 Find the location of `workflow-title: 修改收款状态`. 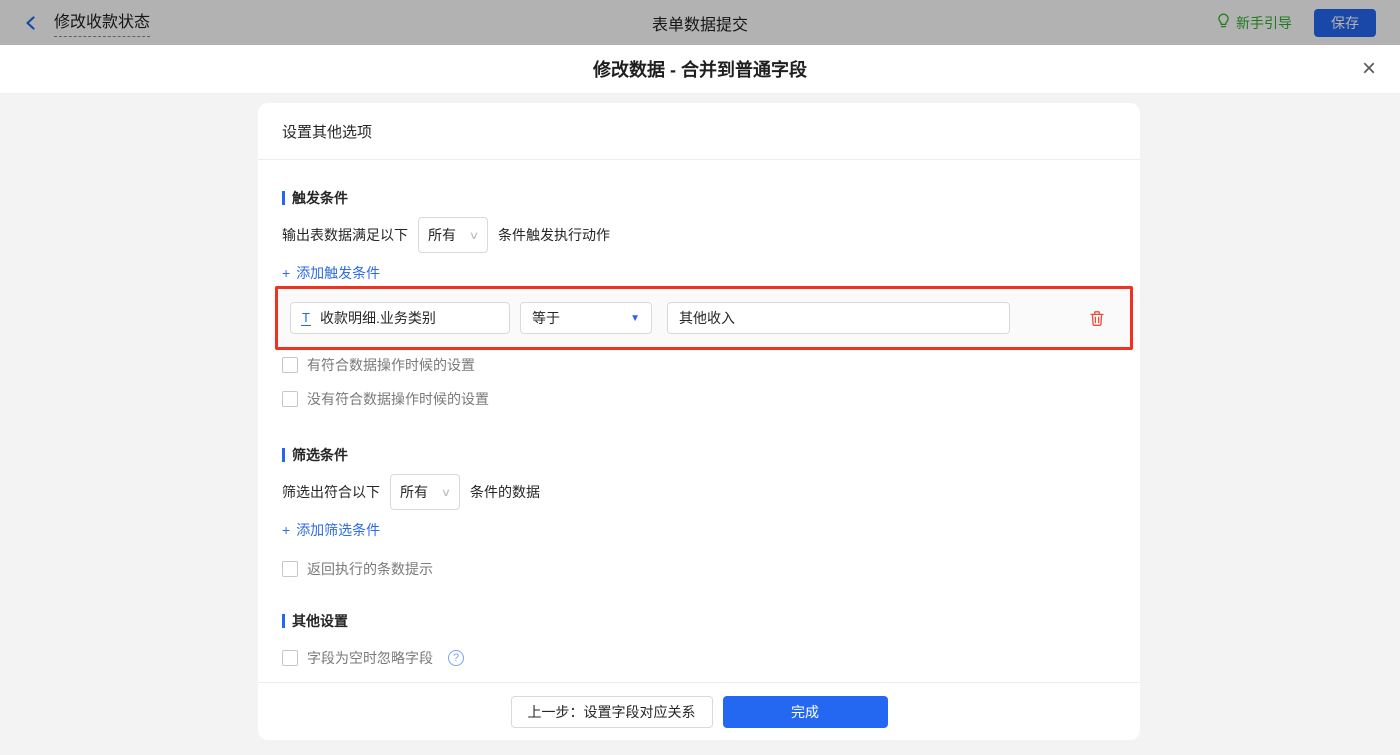

workflow-title: 修改收款状态 is located at coordinates (102, 22).